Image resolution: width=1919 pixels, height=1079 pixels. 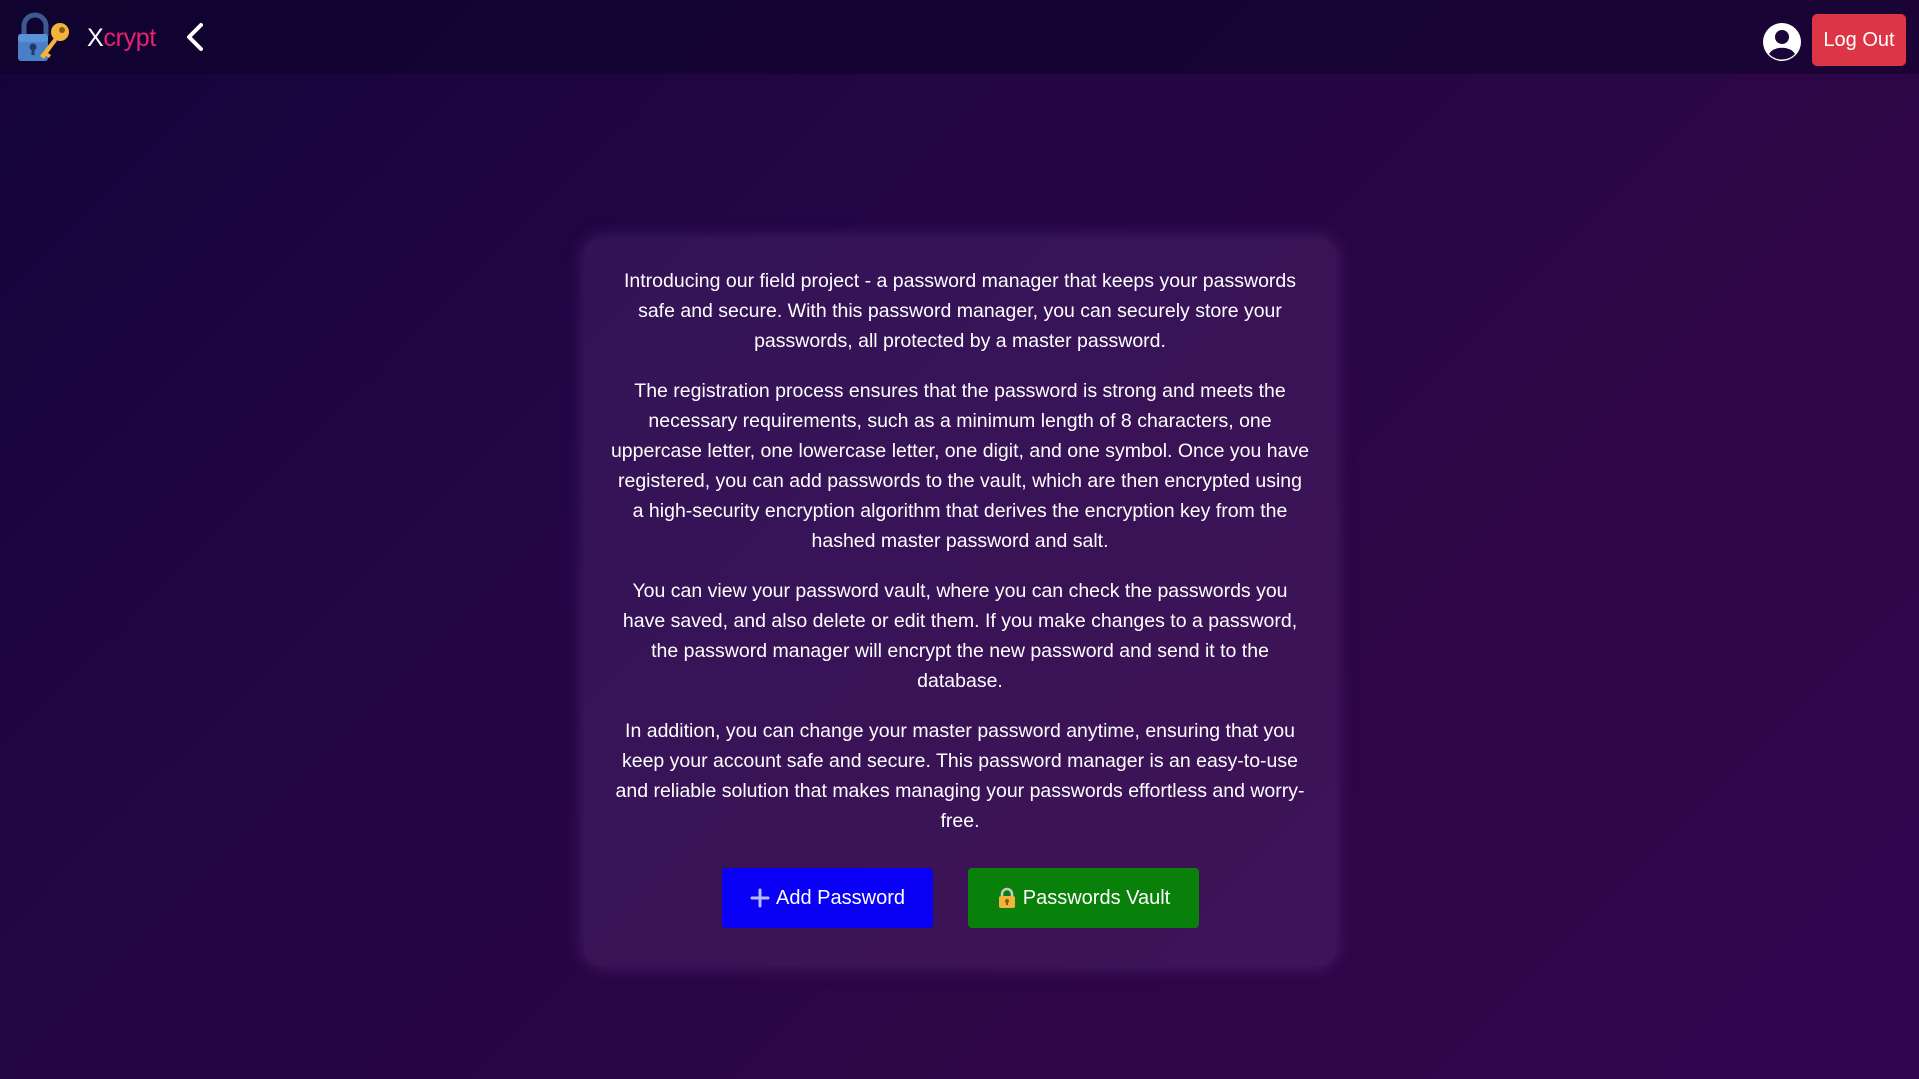 I want to click on brand-name-rest: crypt, so click(x=130, y=38).